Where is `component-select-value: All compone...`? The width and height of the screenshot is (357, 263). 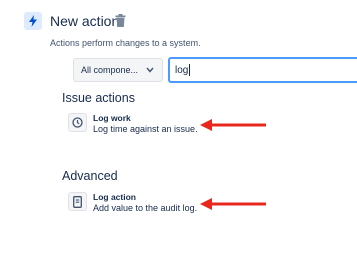
component-select-value: All compone... is located at coordinates (110, 70).